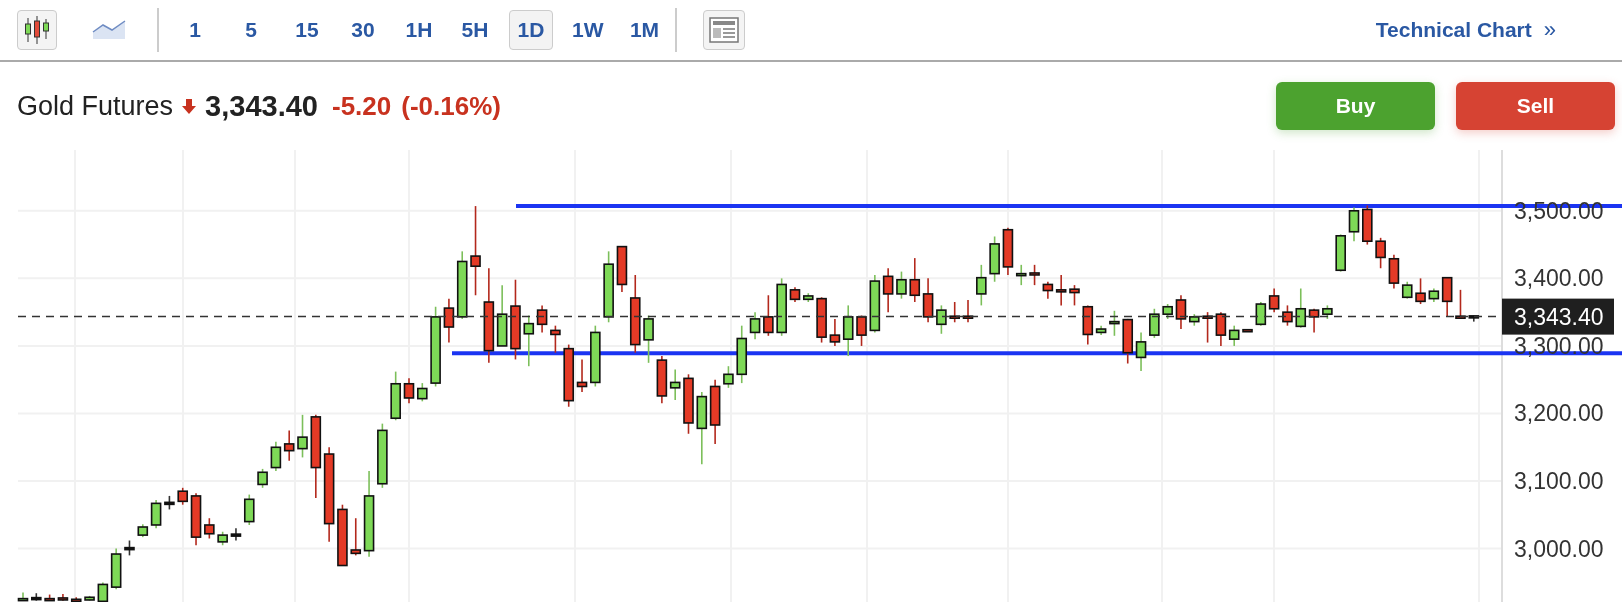 The width and height of the screenshot is (1622, 602). I want to click on area-chart-icon, so click(109, 30).